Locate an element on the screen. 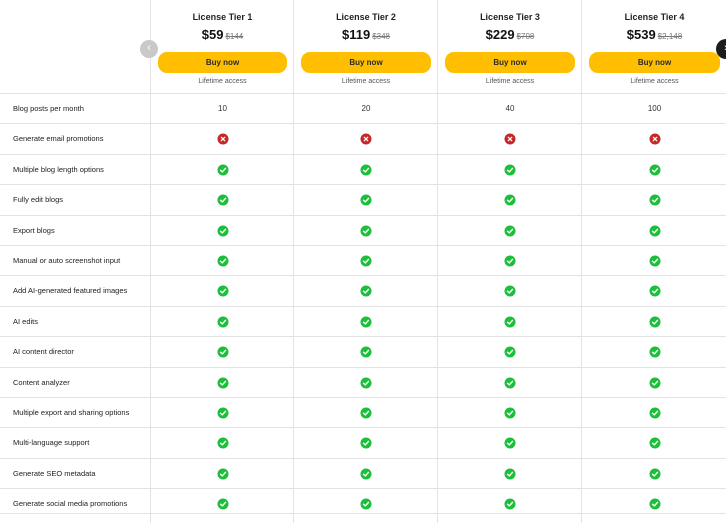  feature-row: Fully edit blogs is located at coordinates (363, 200).